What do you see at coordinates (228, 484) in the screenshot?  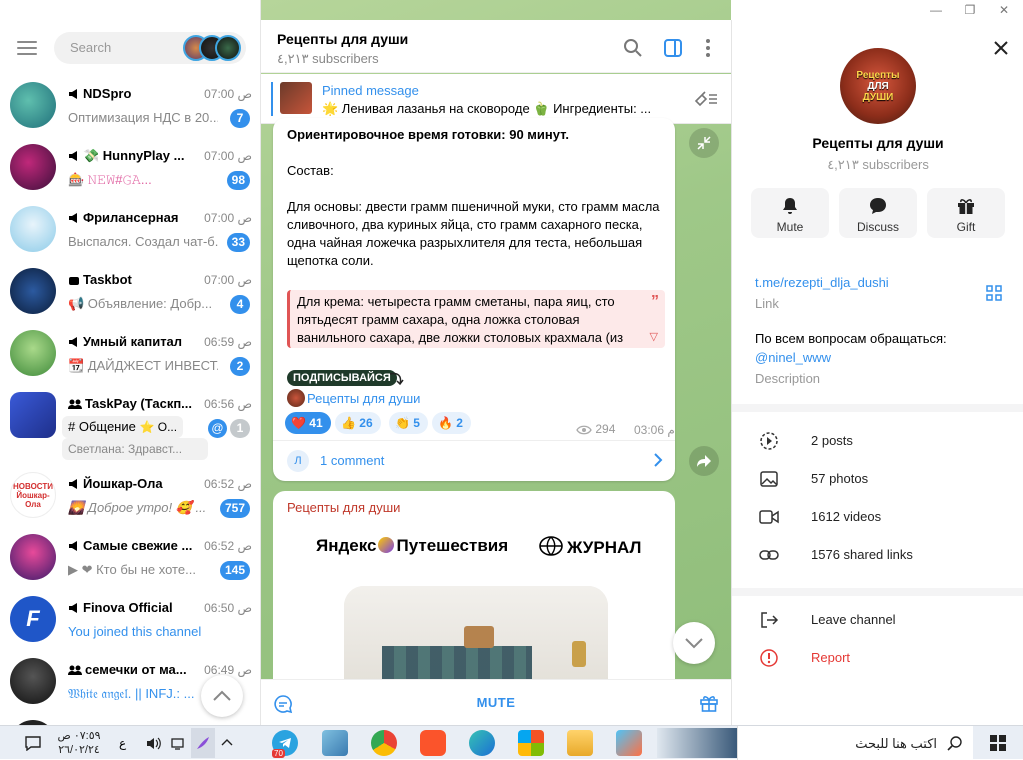 I see `chat-time: 06:52 ص` at bounding box center [228, 484].